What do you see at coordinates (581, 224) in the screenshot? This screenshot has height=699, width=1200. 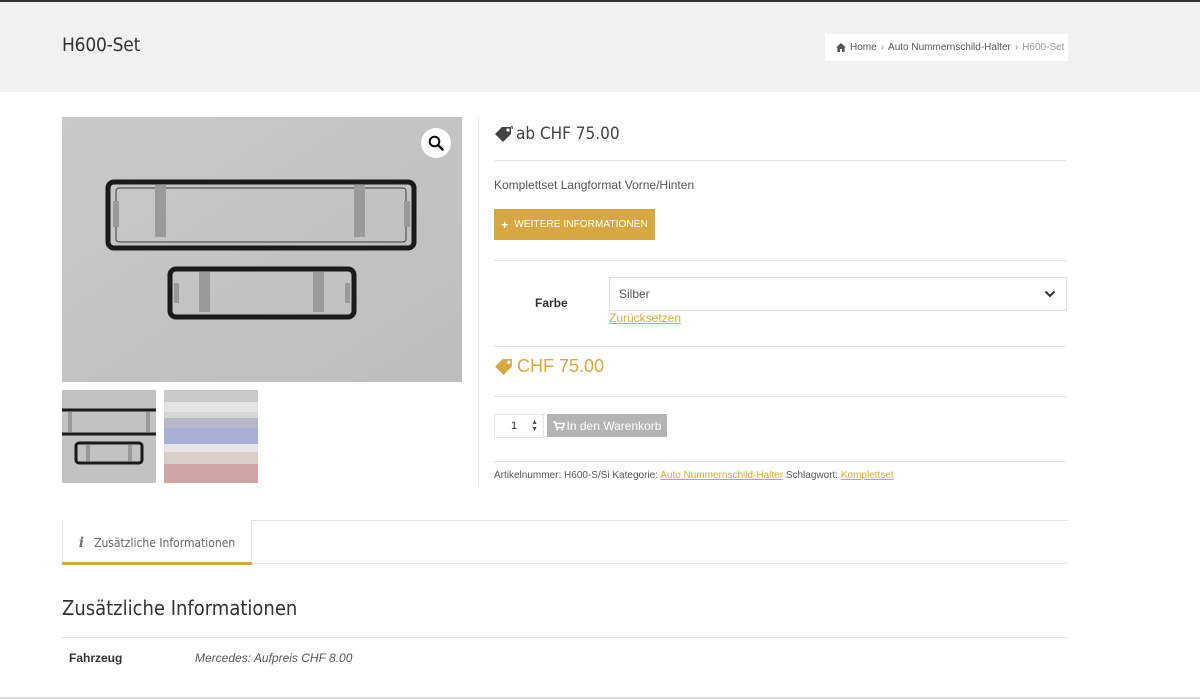 I see `more-info-label: WEITERE INFORMATIONEN` at bounding box center [581, 224].